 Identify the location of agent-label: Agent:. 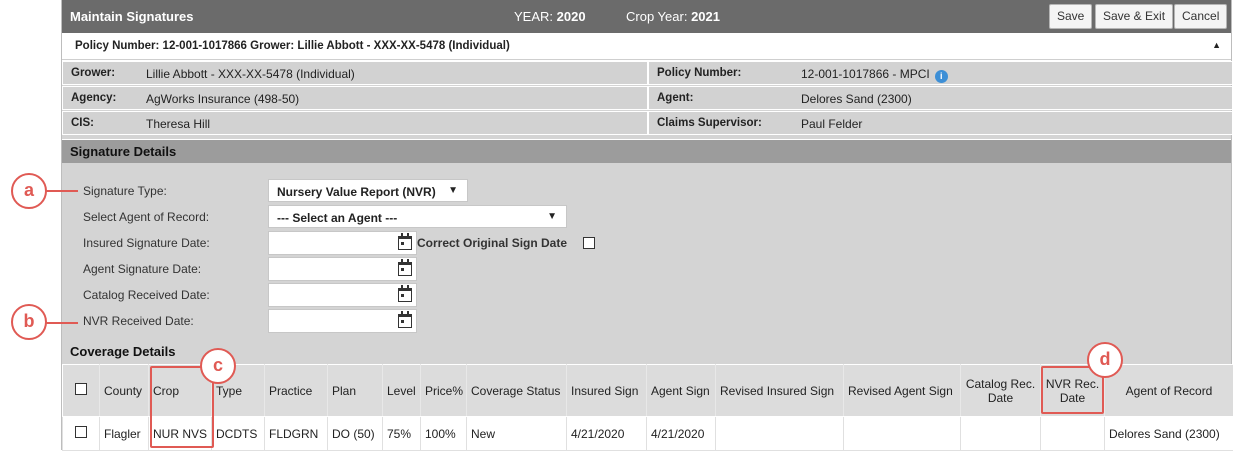
(675, 98).